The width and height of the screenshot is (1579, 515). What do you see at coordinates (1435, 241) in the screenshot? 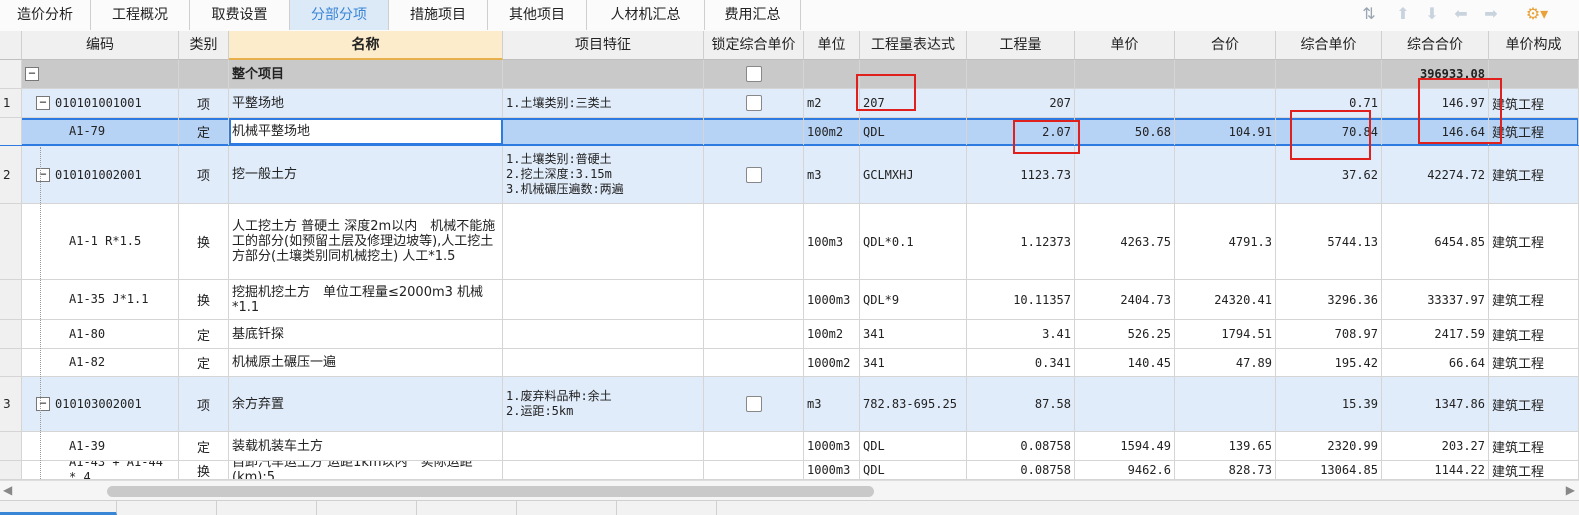
I see `composite-total-cell: 6454.85` at bounding box center [1435, 241].